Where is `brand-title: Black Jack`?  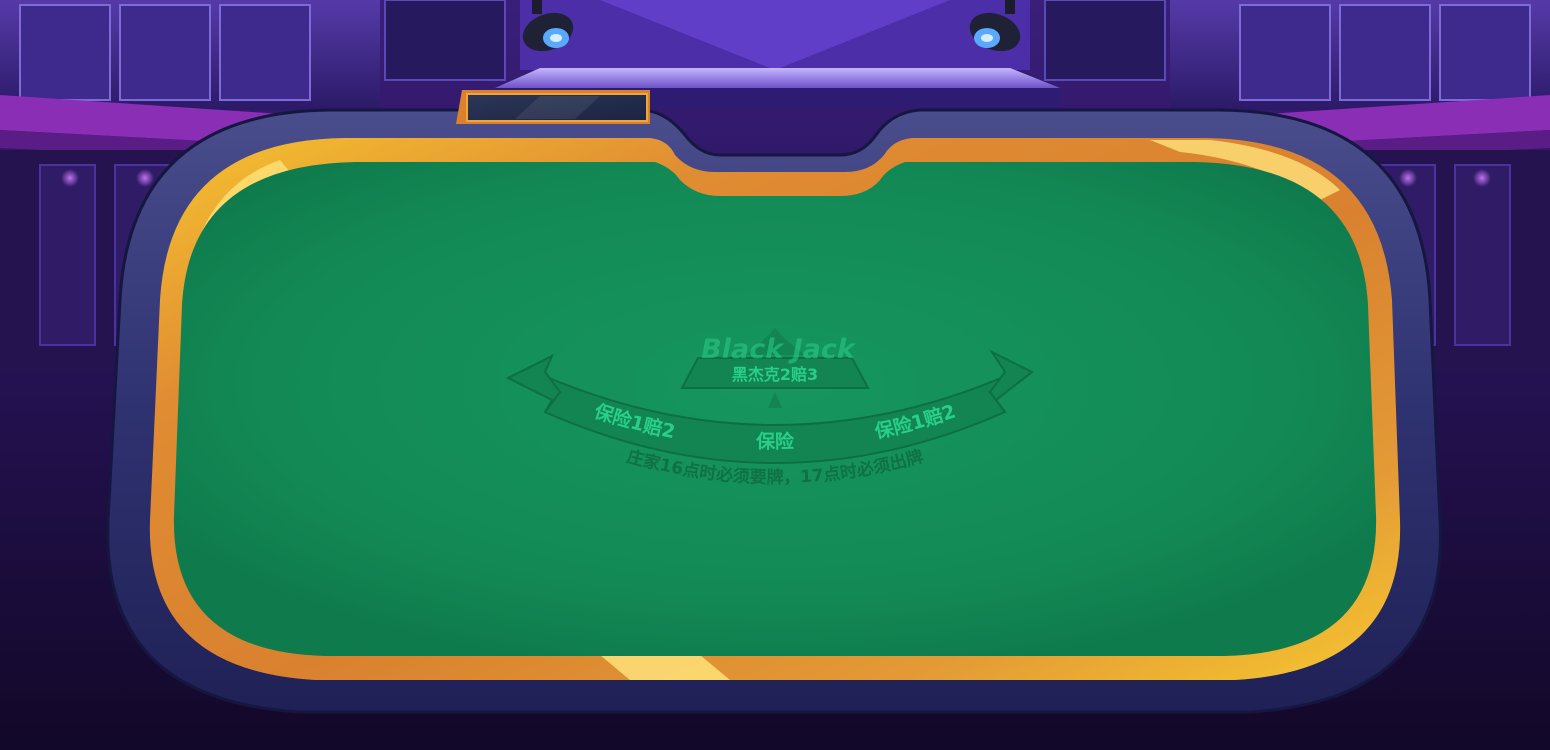 brand-title: Black Jack is located at coordinates (779, 349).